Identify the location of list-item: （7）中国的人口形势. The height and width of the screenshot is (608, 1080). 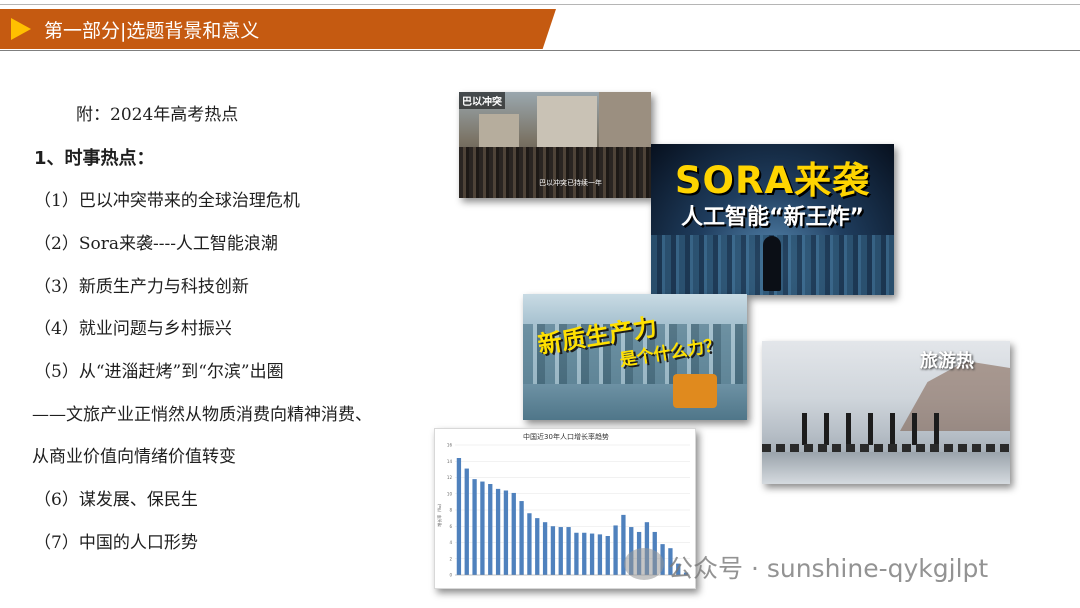
(116, 543).